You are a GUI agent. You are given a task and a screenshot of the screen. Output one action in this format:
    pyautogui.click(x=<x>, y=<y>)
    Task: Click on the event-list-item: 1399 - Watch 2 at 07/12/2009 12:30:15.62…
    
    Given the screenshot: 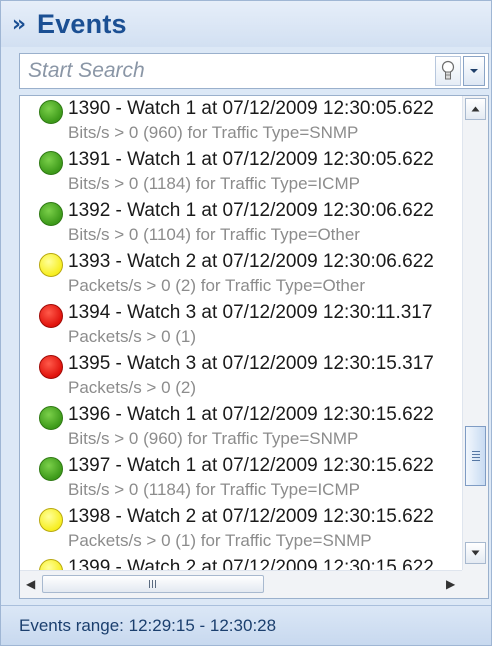 What is the action you would take?
    pyautogui.click(x=241, y=562)
    